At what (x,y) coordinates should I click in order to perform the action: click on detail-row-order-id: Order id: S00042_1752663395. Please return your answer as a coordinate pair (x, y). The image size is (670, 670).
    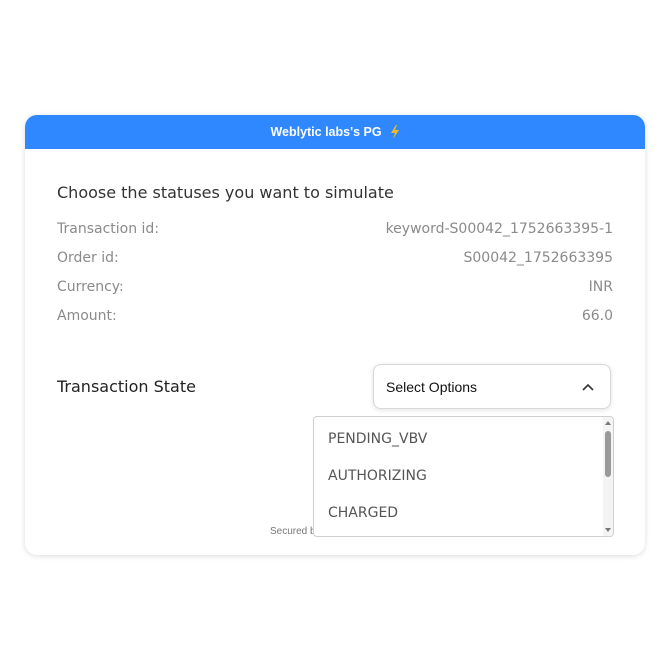
    Looking at the image, I should click on (335, 258).